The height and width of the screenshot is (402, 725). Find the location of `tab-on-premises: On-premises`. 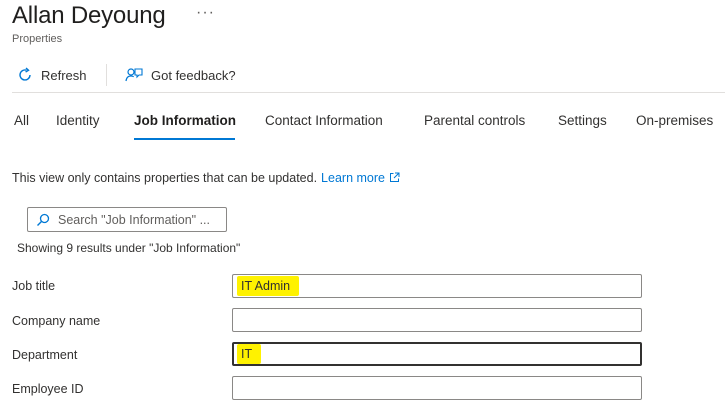

tab-on-premises: On-premises is located at coordinates (674, 120).